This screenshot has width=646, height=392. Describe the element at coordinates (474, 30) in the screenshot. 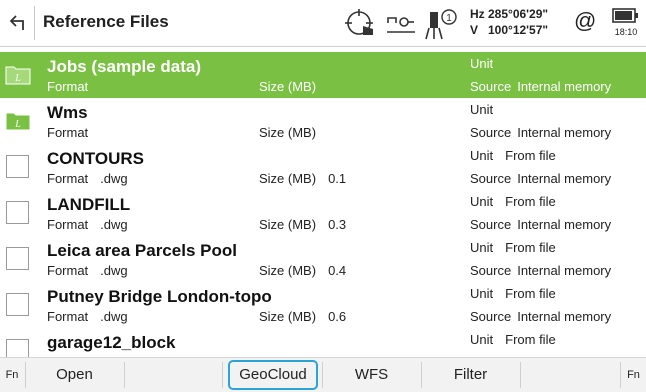

I see `v-label: V` at that location.